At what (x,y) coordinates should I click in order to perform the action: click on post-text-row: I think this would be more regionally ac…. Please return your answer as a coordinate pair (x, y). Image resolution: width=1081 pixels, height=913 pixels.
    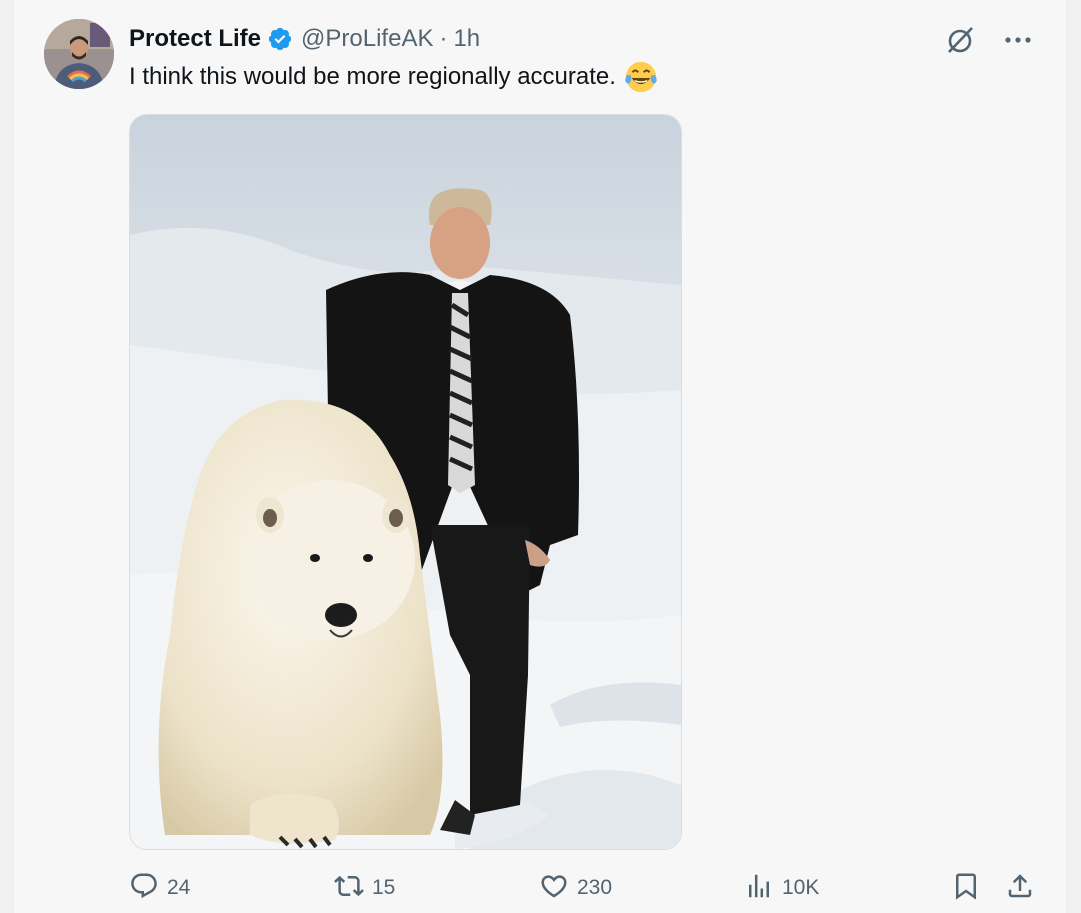
    Looking at the image, I should click on (393, 77).